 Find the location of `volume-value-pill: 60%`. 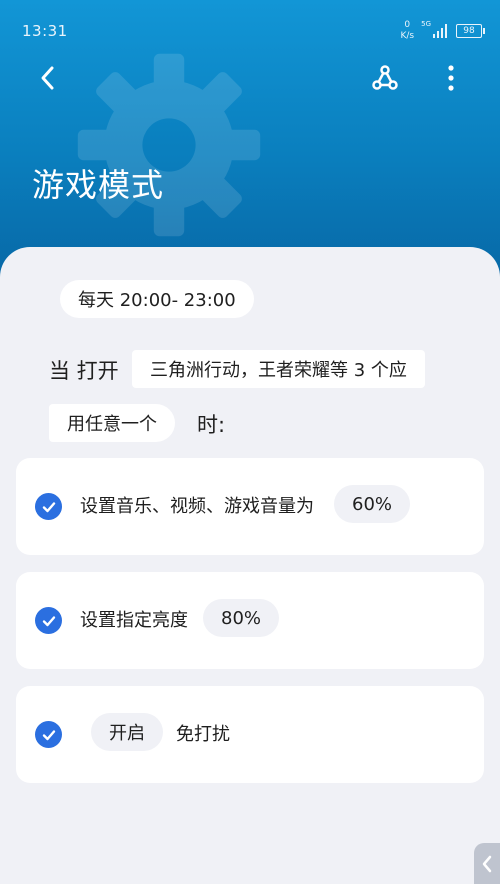

volume-value-pill: 60% is located at coordinates (372, 504).